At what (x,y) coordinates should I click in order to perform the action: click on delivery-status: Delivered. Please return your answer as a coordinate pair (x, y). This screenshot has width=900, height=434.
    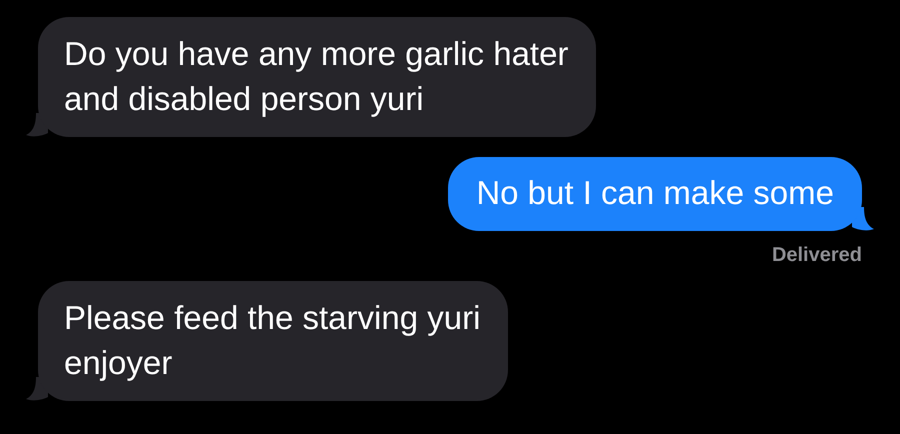
    Looking at the image, I should click on (817, 255).